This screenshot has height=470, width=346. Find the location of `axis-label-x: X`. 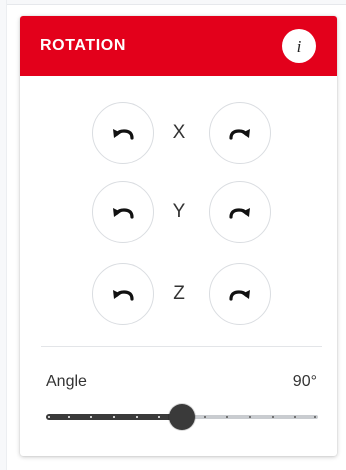

axis-label-x: X is located at coordinates (179, 132).